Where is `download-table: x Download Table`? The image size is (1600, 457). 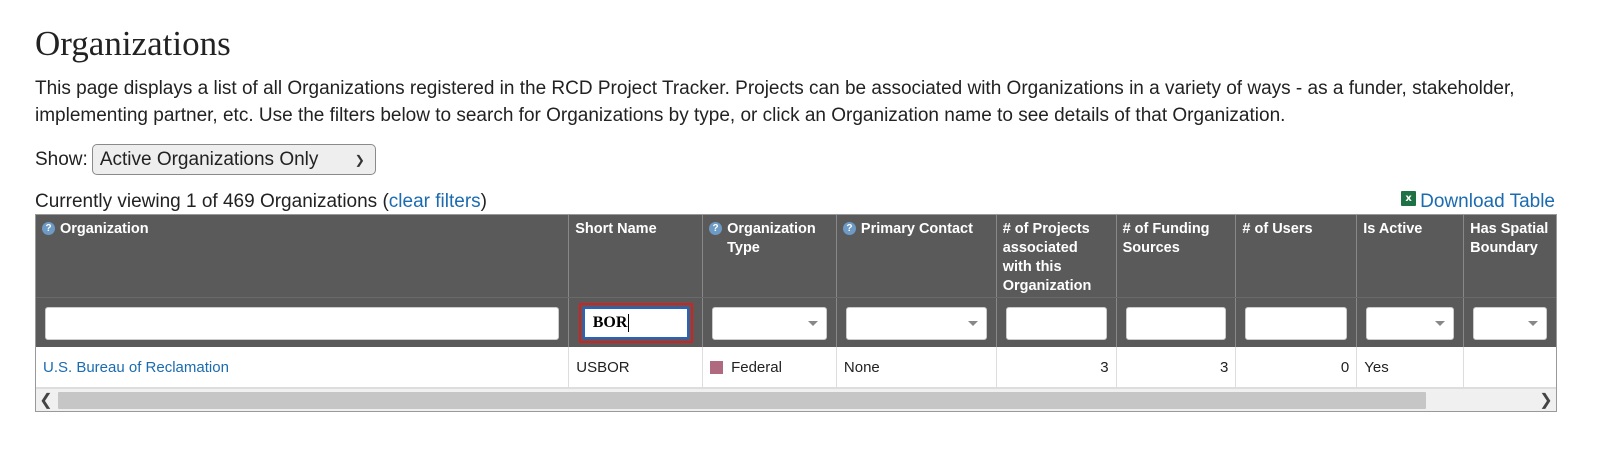 download-table: x Download Table is located at coordinates (1478, 202).